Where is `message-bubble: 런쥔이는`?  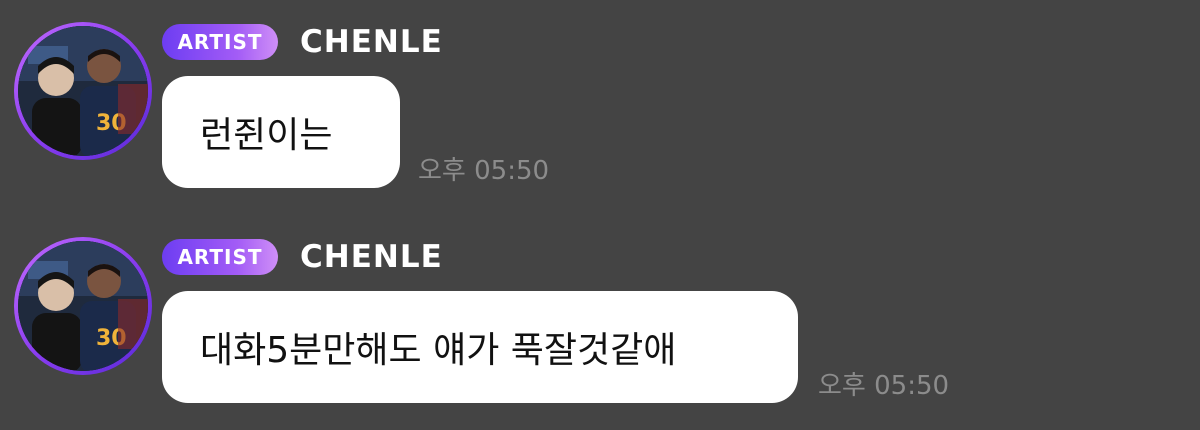
message-bubble: 런쥔이는 is located at coordinates (281, 132).